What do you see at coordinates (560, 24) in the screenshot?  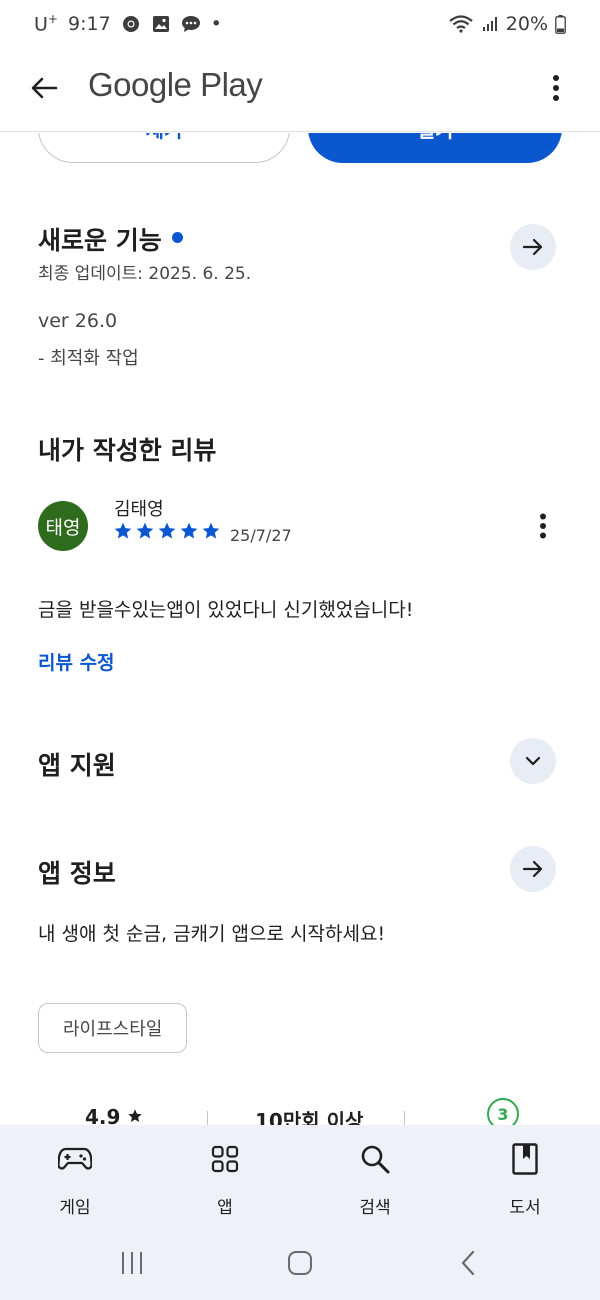 I see `battery-icon` at bounding box center [560, 24].